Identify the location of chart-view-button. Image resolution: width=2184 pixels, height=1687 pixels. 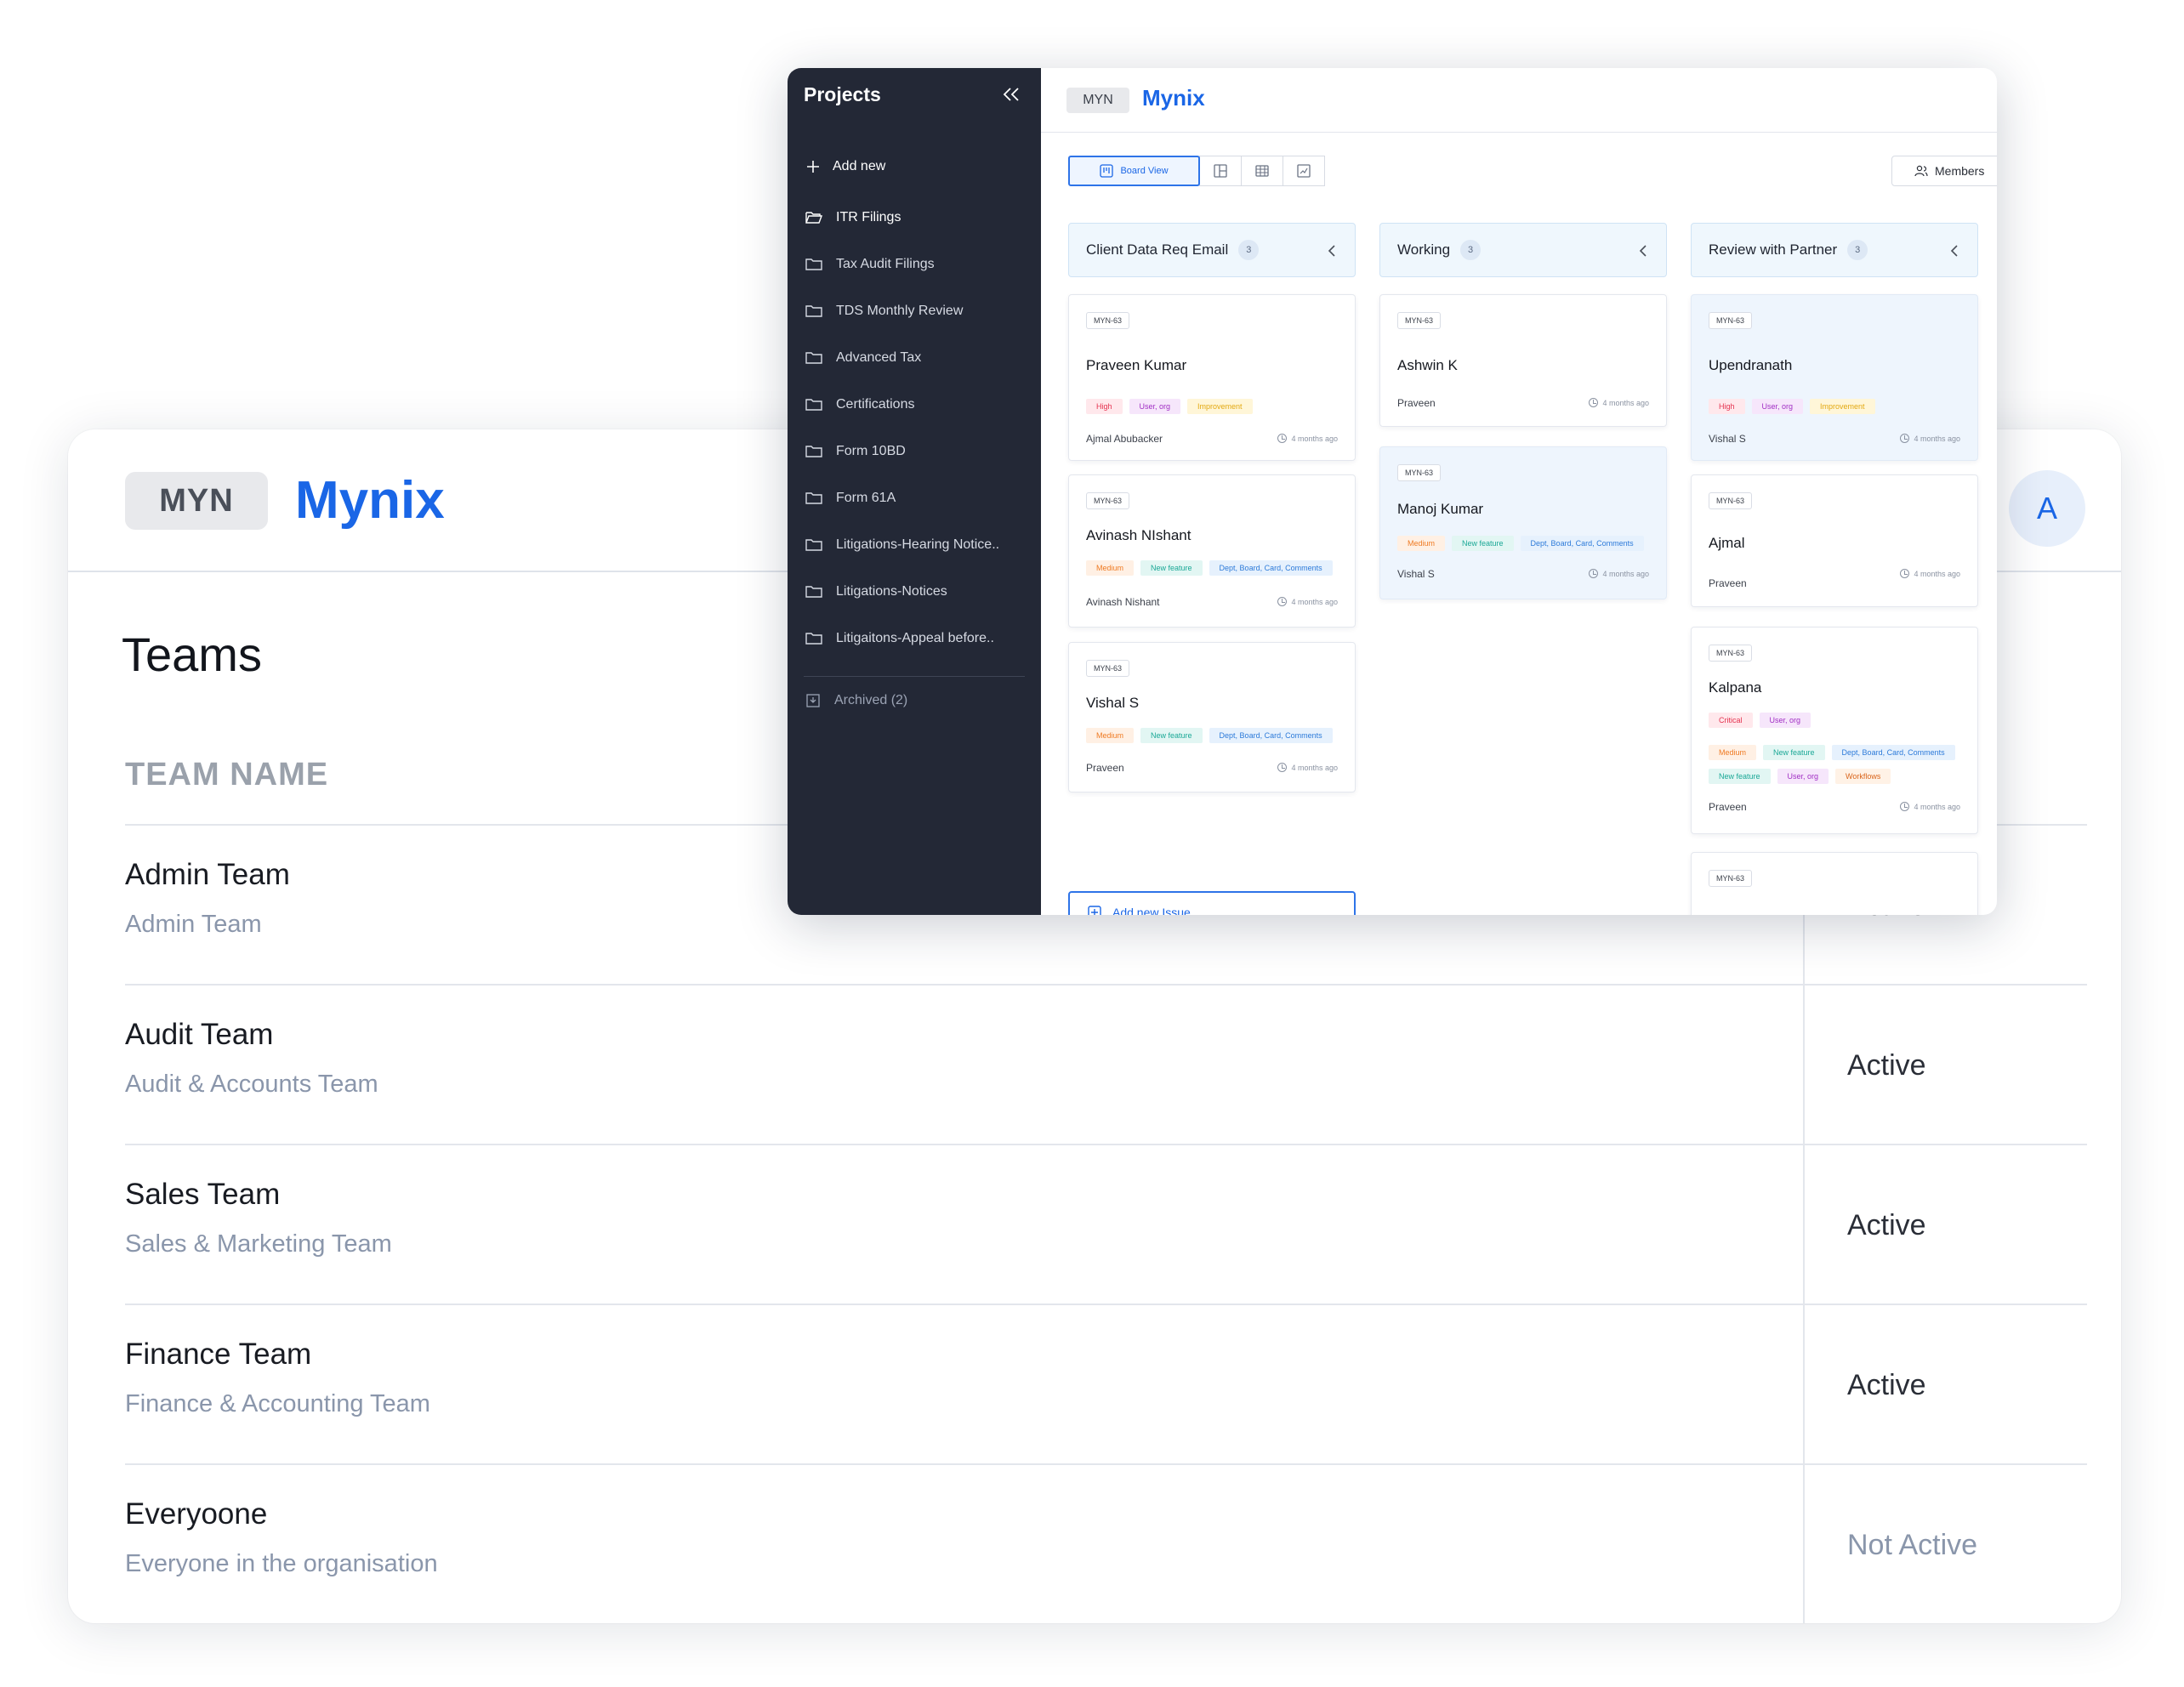
(1304, 171).